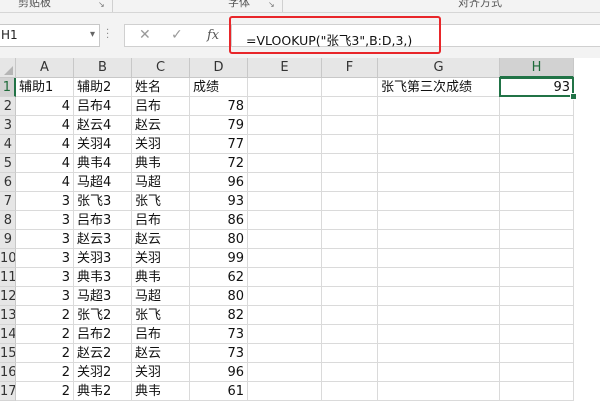  I want to click on enter-icon: ✓, so click(177, 35).